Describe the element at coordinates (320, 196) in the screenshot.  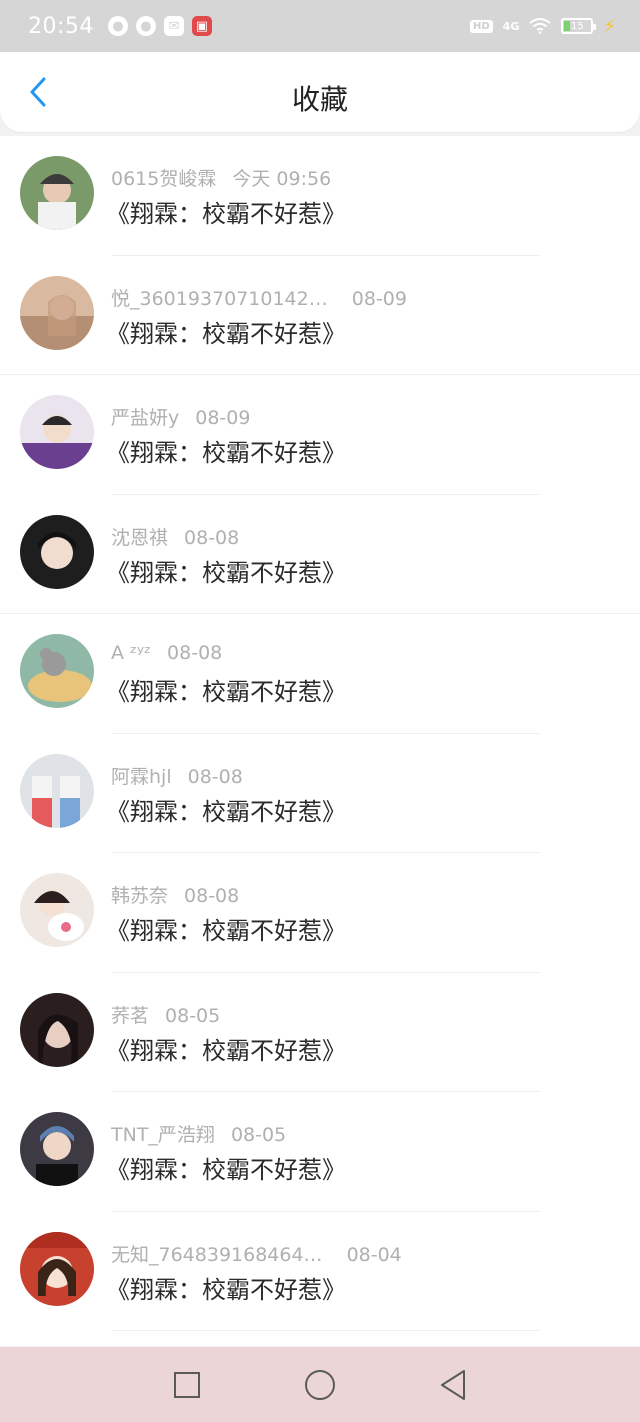
I see `list-item: 0615贺峻霖 今天 09:56 《翔霖：校霸不好惹》` at that location.